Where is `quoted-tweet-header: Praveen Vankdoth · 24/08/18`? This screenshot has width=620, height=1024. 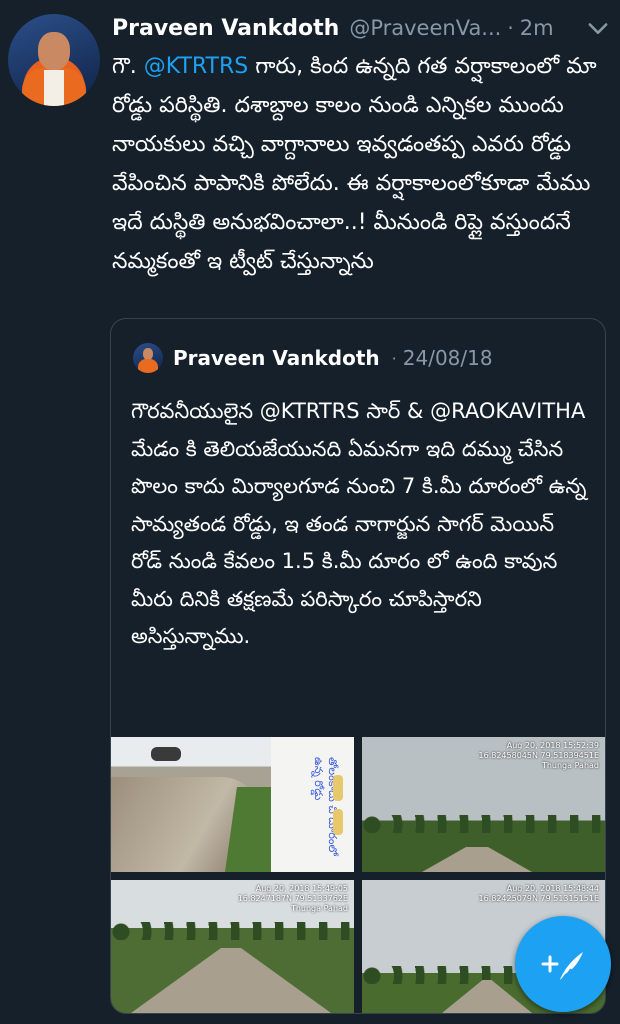 quoted-tweet-header: Praveen Vankdoth · 24/08/18 is located at coordinates (313, 358).